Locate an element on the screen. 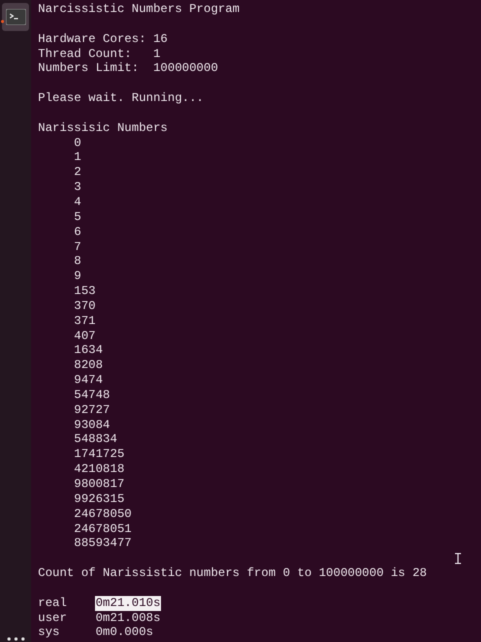 The height and width of the screenshot is (642, 481). number-value: 2 is located at coordinates (78, 172).